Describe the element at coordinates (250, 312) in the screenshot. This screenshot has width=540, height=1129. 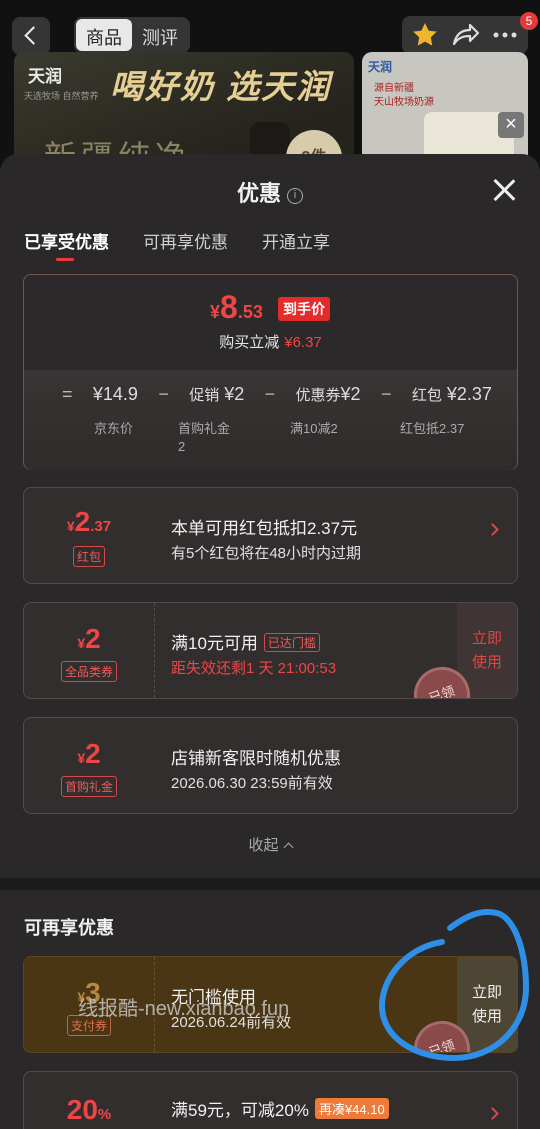
I see `price-decimal: .53` at that location.